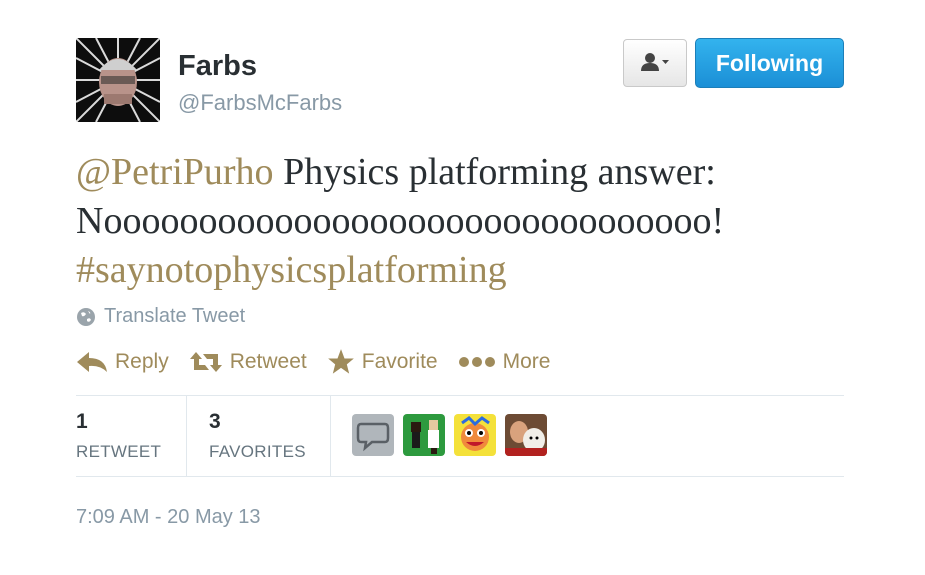 The width and height of the screenshot is (925, 575). What do you see at coordinates (769, 63) in the screenshot?
I see `following-button: Following` at bounding box center [769, 63].